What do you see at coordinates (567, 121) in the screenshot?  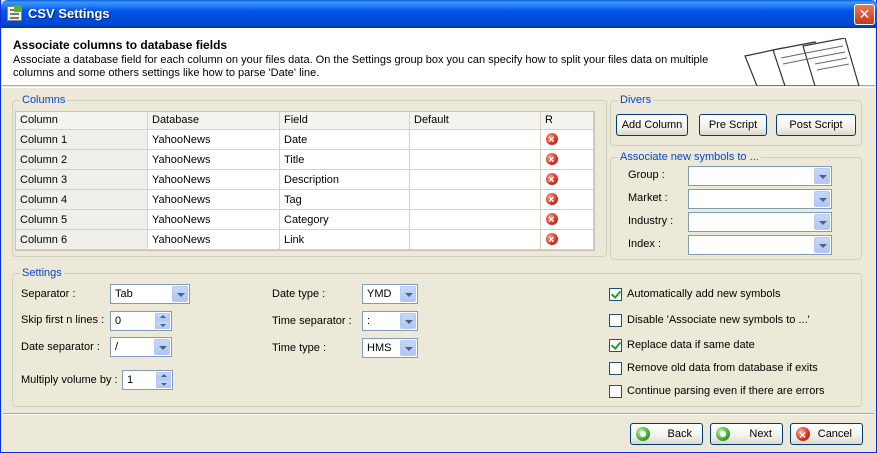 I see `header-r: R` at bounding box center [567, 121].